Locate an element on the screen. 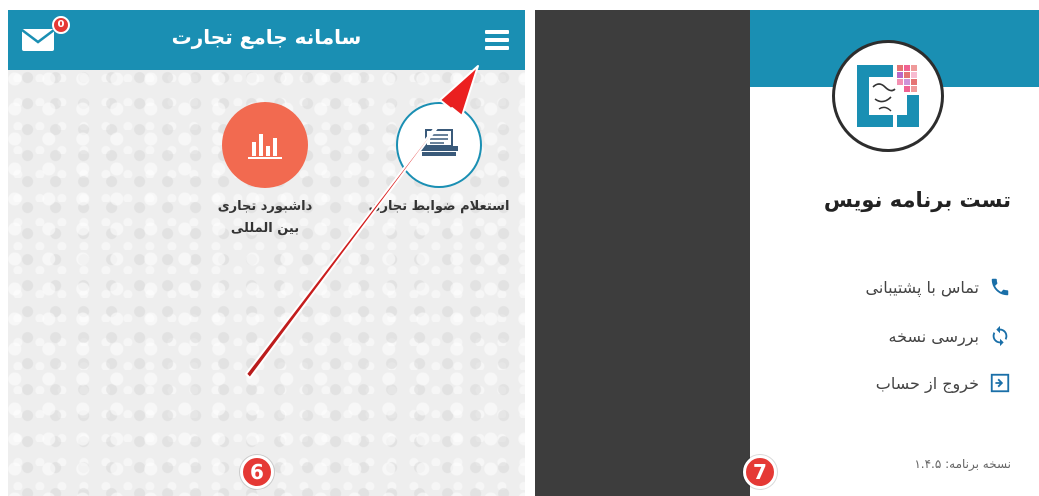 The width and height of the screenshot is (1039, 496). user-name: تست برنامه نویس is located at coordinates (917, 200).